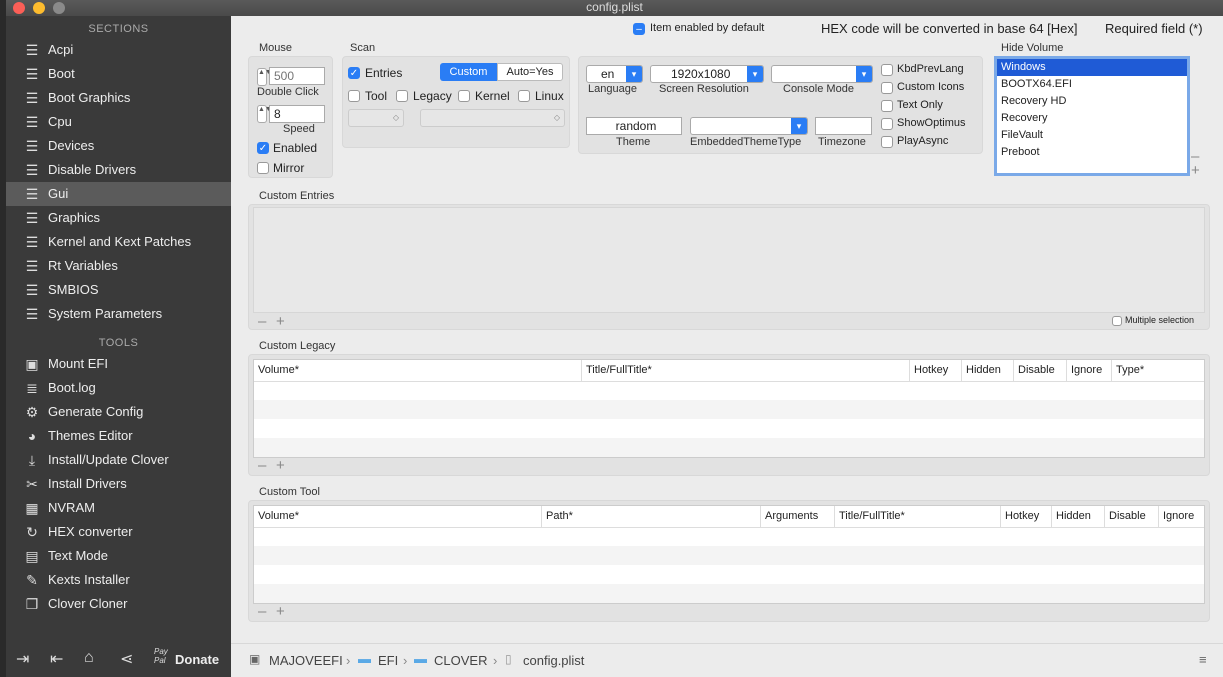 The image size is (1223, 677). I want to click on theme-input: random, so click(634, 126).